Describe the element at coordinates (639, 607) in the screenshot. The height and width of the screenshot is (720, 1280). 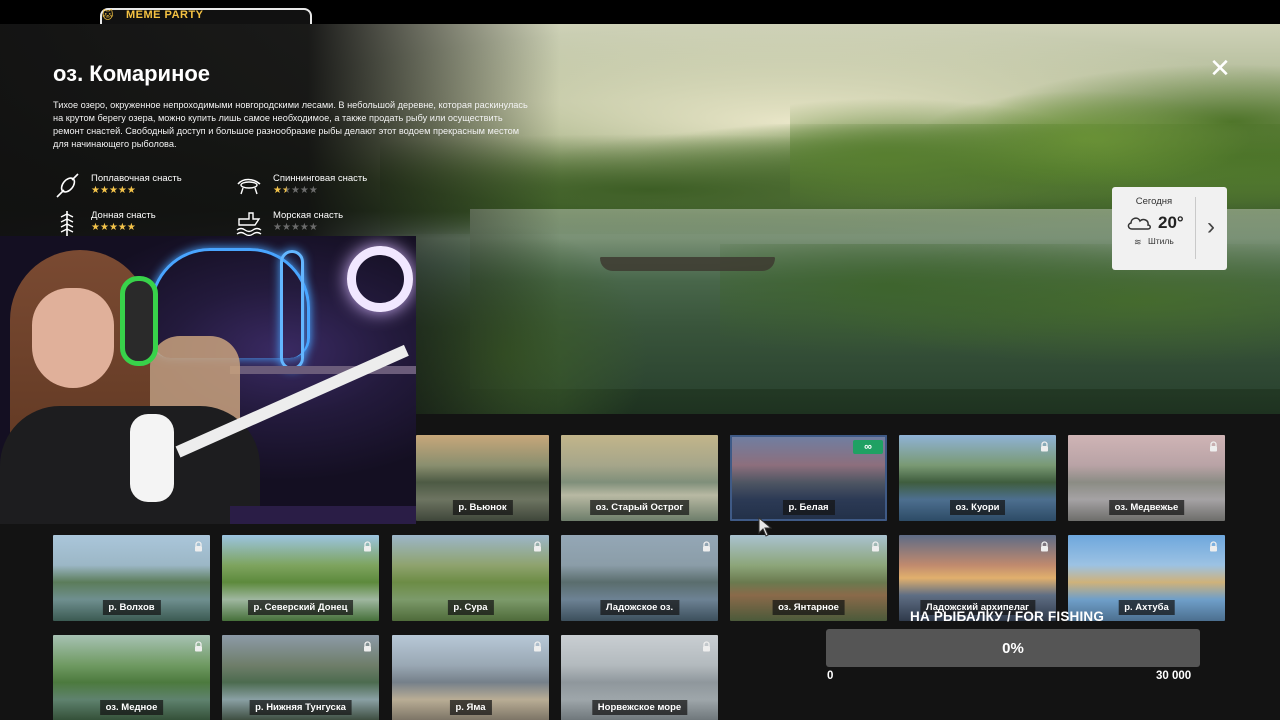
I see `location-name: Ладожское оз.` at that location.